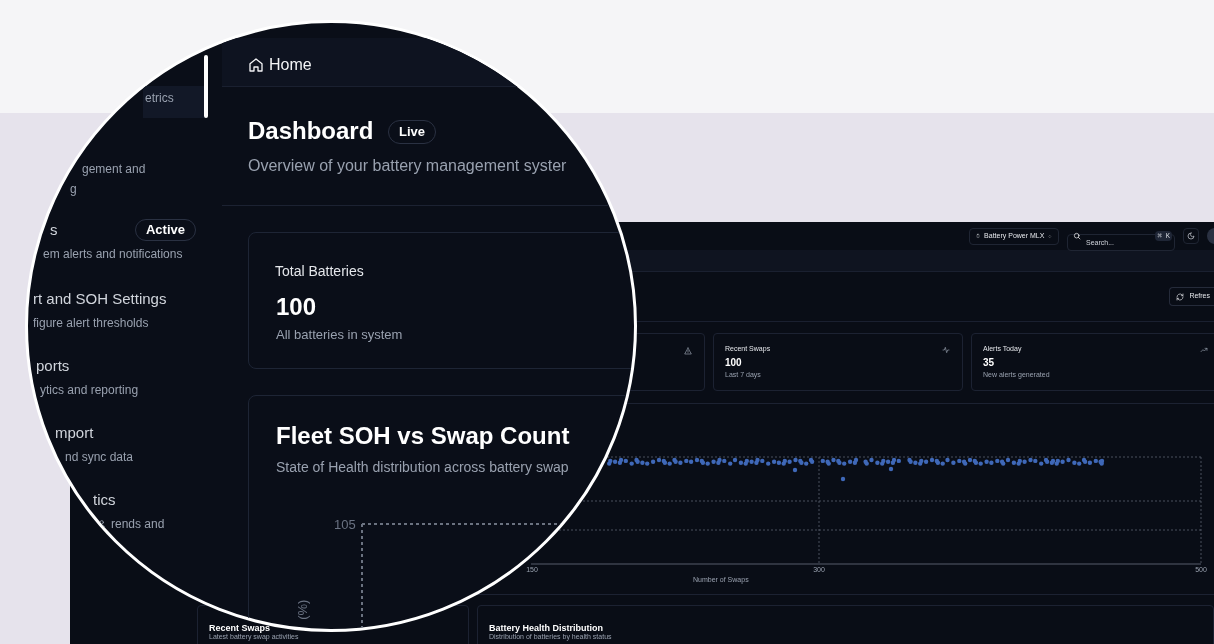 The height and width of the screenshot is (644, 1214). I want to click on page-title: Dashboard, so click(311, 131).